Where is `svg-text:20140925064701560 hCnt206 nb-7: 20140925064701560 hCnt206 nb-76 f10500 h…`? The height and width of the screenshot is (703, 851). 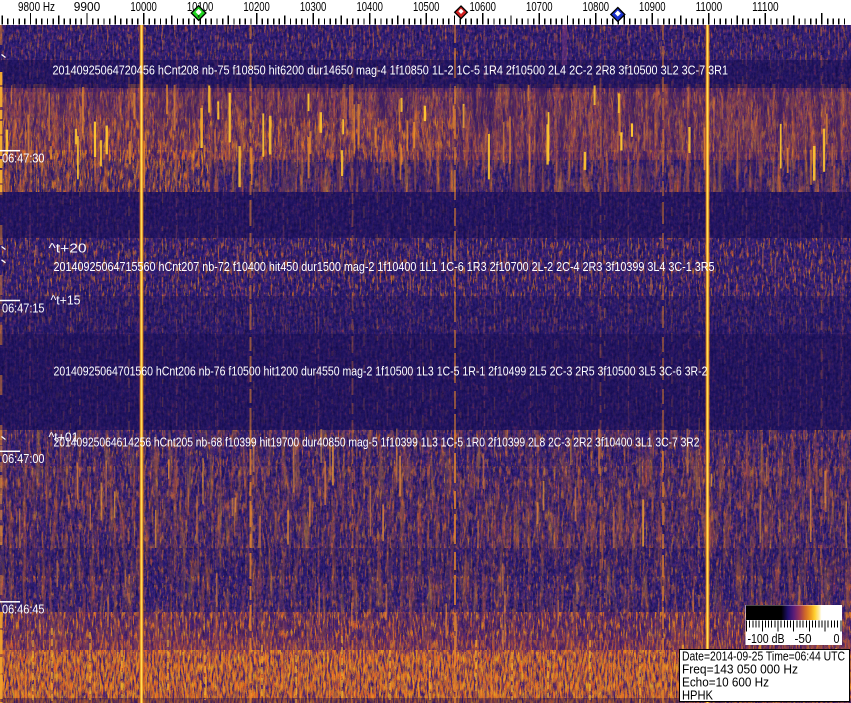 svg-text:20140925064701560 hCnt206 nb-7: 20140925064701560 hCnt206 nb-76 f10500 h… is located at coordinates (381, 370).